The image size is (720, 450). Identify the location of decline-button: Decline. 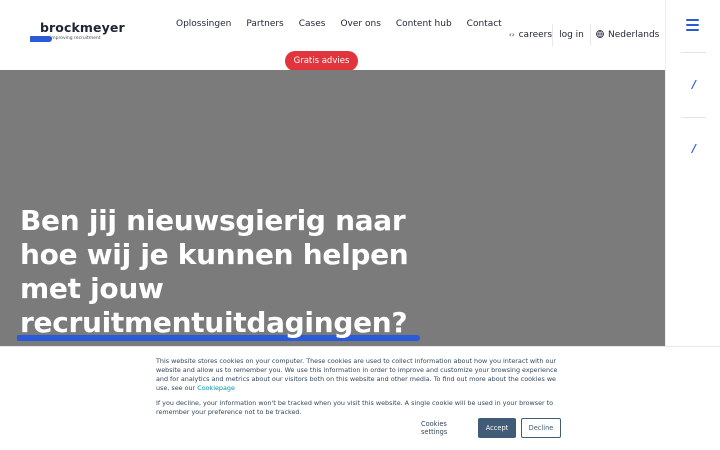
(541, 428).